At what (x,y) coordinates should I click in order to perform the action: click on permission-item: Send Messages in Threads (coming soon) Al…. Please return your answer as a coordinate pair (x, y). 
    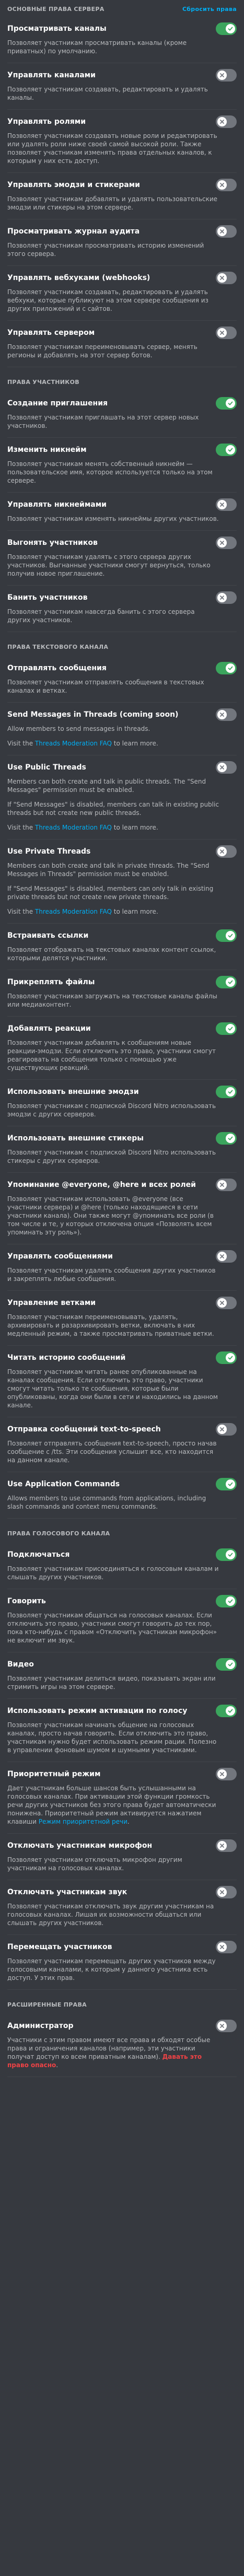
    Looking at the image, I should click on (122, 729).